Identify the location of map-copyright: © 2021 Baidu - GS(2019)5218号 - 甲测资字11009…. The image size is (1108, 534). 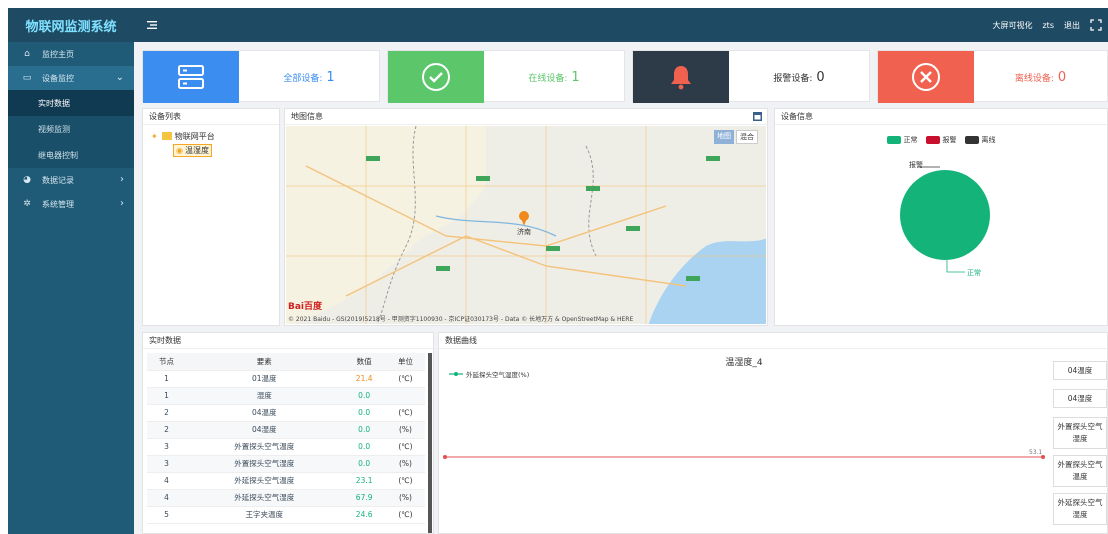
(461, 319).